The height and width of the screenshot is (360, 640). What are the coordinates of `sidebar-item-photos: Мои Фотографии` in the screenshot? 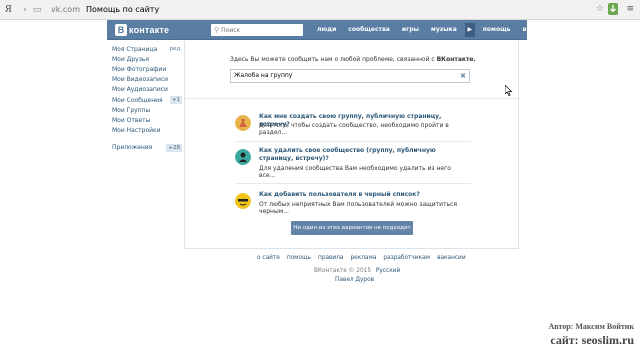 It's located at (147, 69).